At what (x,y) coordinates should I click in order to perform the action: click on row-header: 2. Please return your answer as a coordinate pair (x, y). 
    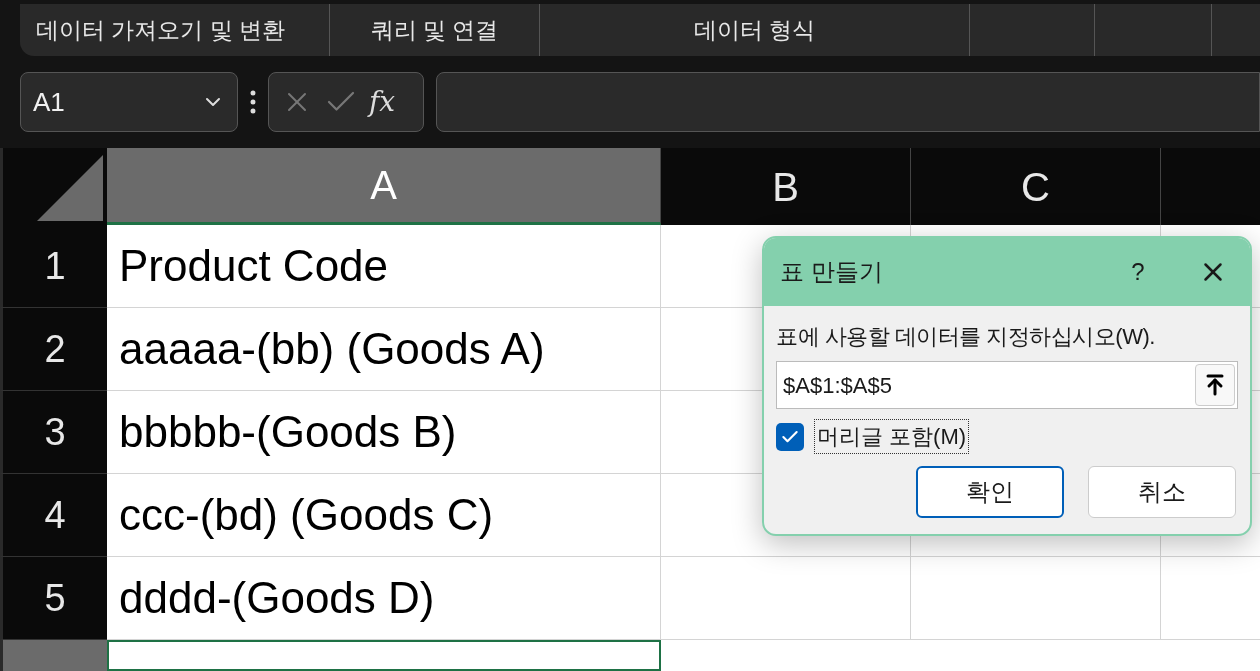
    Looking at the image, I should click on (53, 349).